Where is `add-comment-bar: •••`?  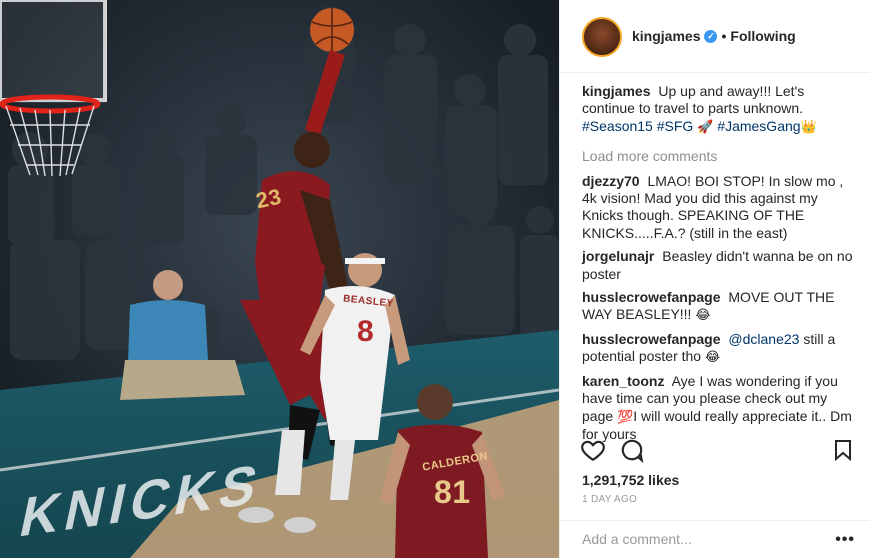 add-comment-bar: ••• is located at coordinates (715, 539).